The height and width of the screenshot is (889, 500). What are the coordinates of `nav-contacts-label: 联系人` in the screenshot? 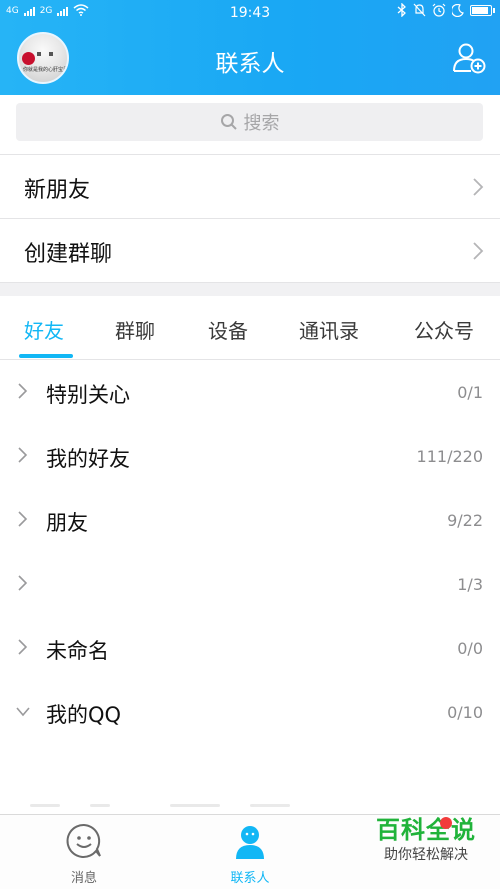 It's located at (250, 878).